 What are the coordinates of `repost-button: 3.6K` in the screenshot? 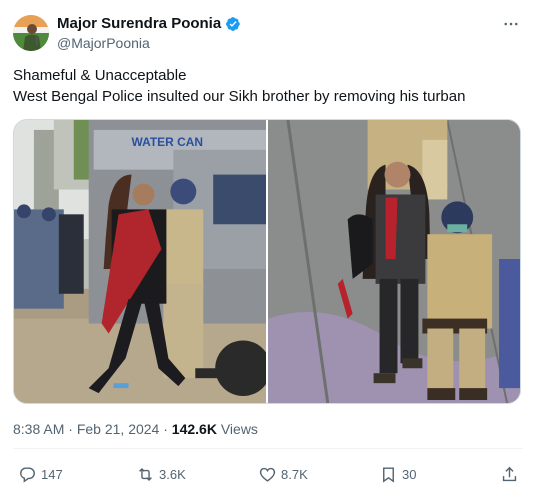 It's located at (161, 474).